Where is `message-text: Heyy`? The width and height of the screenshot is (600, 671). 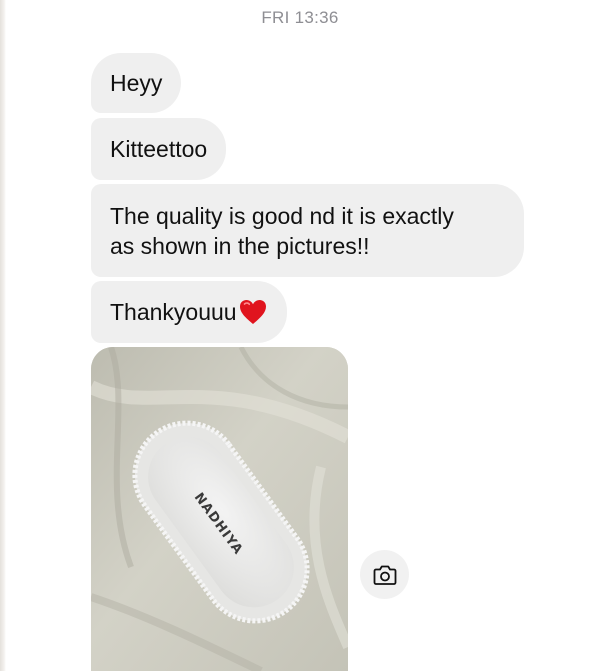
message-text: Heyy is located at coordinates (136, 83).